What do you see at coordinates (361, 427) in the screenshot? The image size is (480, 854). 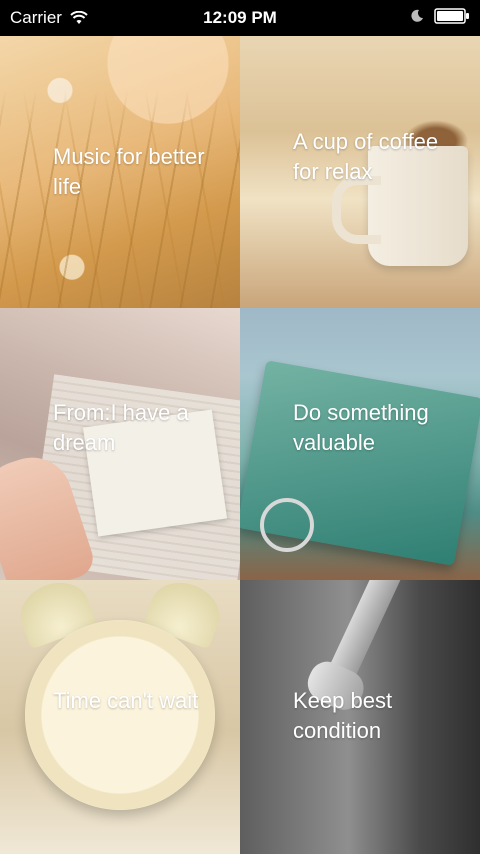 I see `tile-title: Do something valuable` at bounding box center [361, 427].